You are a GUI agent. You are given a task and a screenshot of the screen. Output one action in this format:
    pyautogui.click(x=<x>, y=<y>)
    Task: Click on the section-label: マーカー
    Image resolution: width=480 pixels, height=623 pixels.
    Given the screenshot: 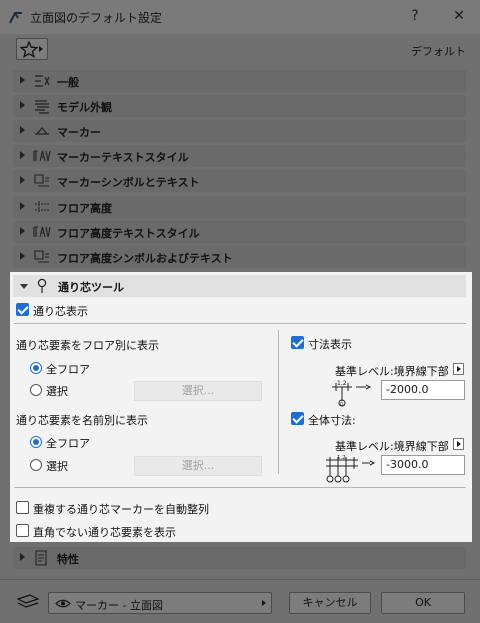 What is the action you would take?
    pyautogui.click(x=79, y=132)
    